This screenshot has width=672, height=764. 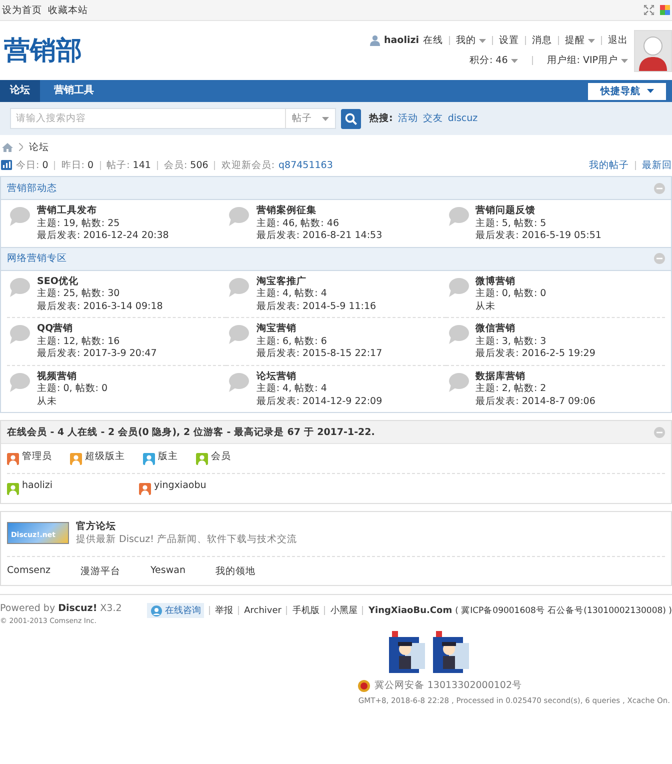 What do you see at coordinates (587, 60) in the screenshot?
I see `user-group-link: 用户组: VIP用户` at bounding box center [587, 60].